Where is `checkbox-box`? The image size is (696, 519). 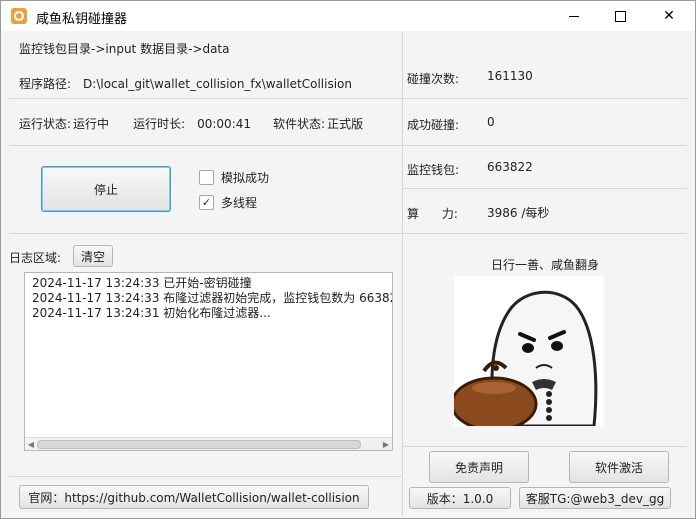 checkbox-box is located at coordinates (206, 177).